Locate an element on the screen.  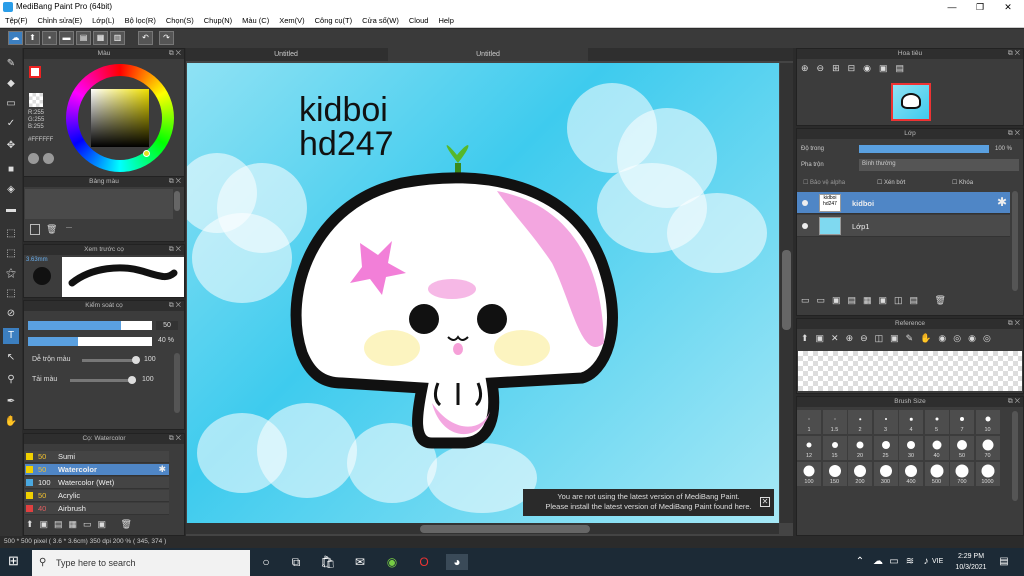
control-scrollbar is located at coordinates (177, 383).